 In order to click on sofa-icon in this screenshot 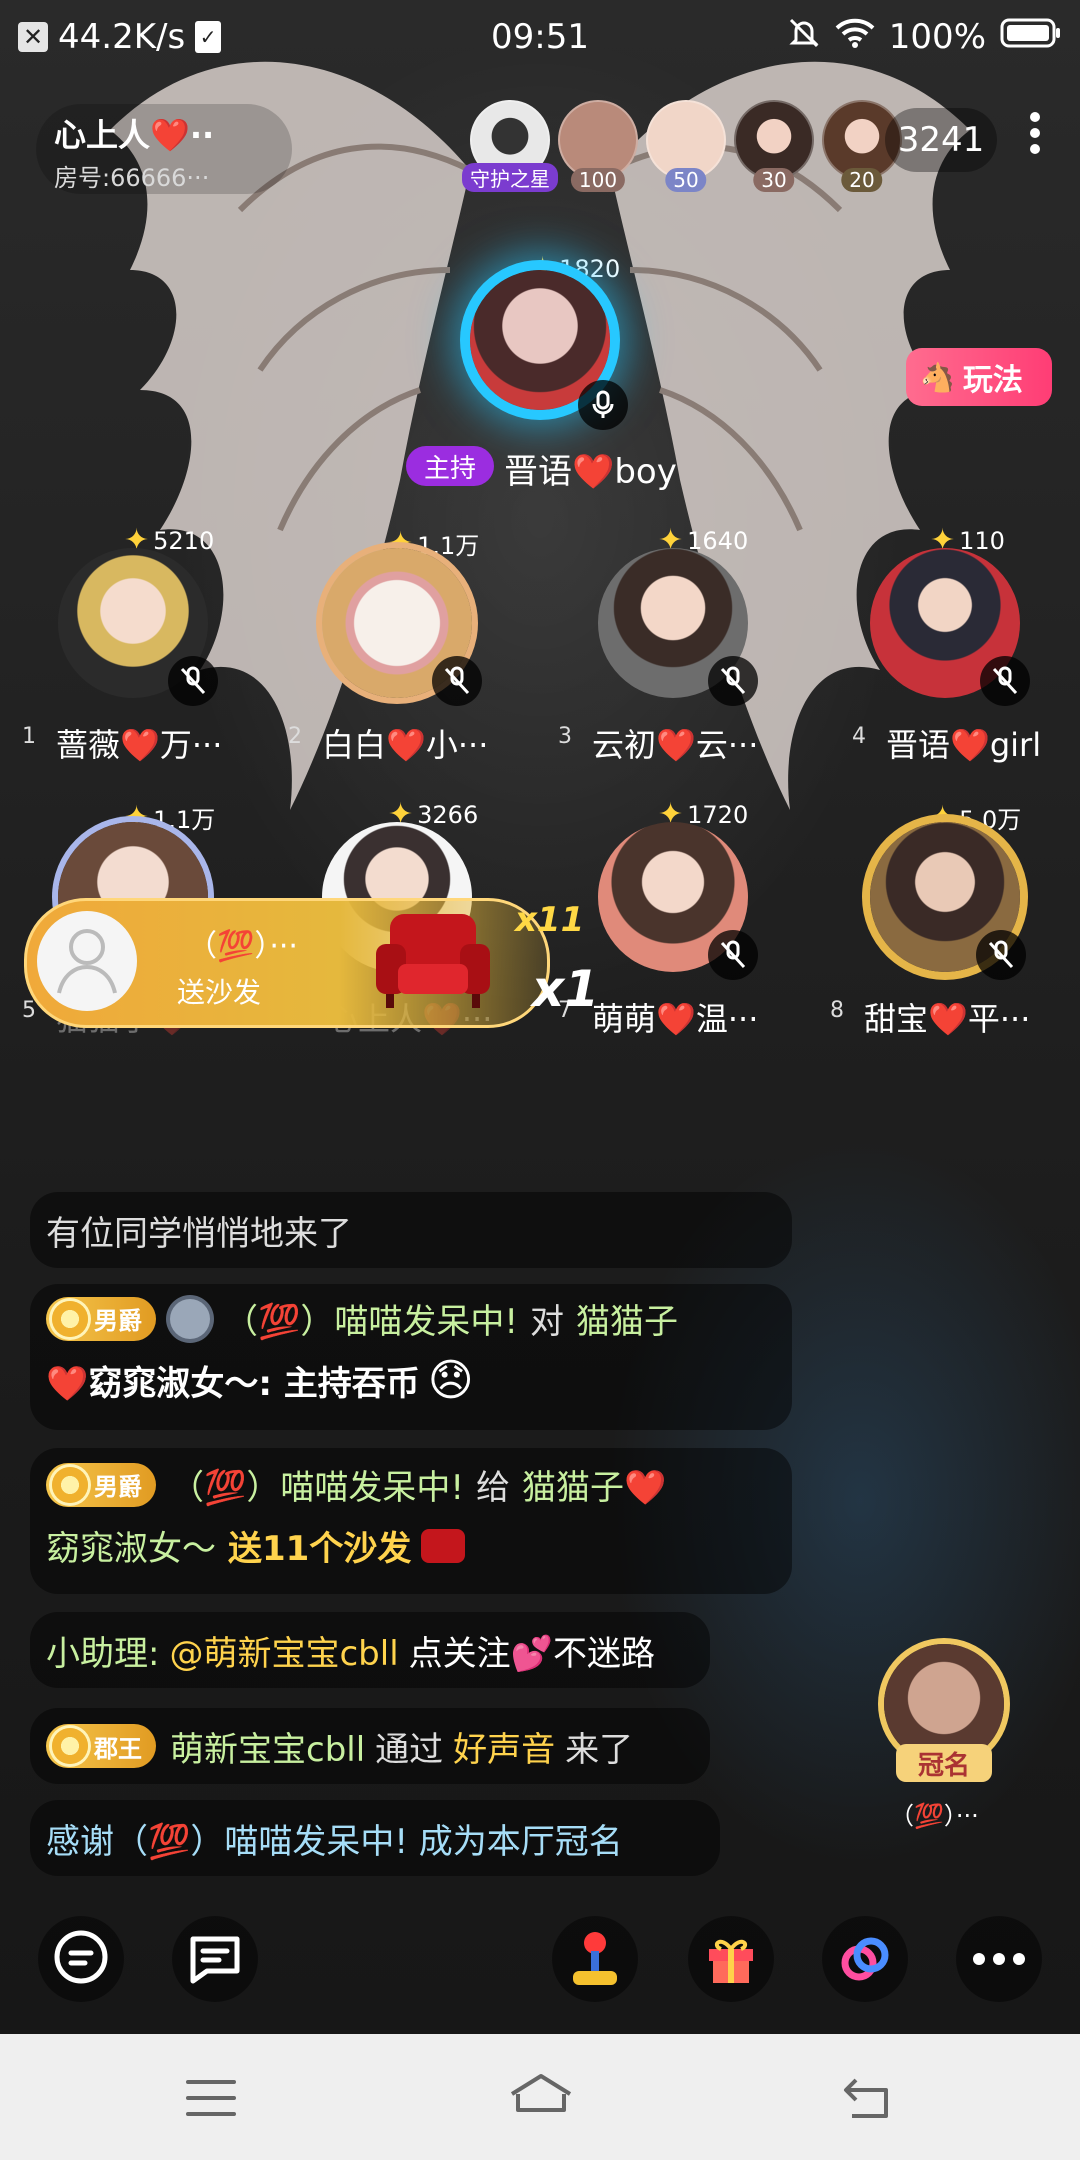, I will do `click(443, 1545)`.